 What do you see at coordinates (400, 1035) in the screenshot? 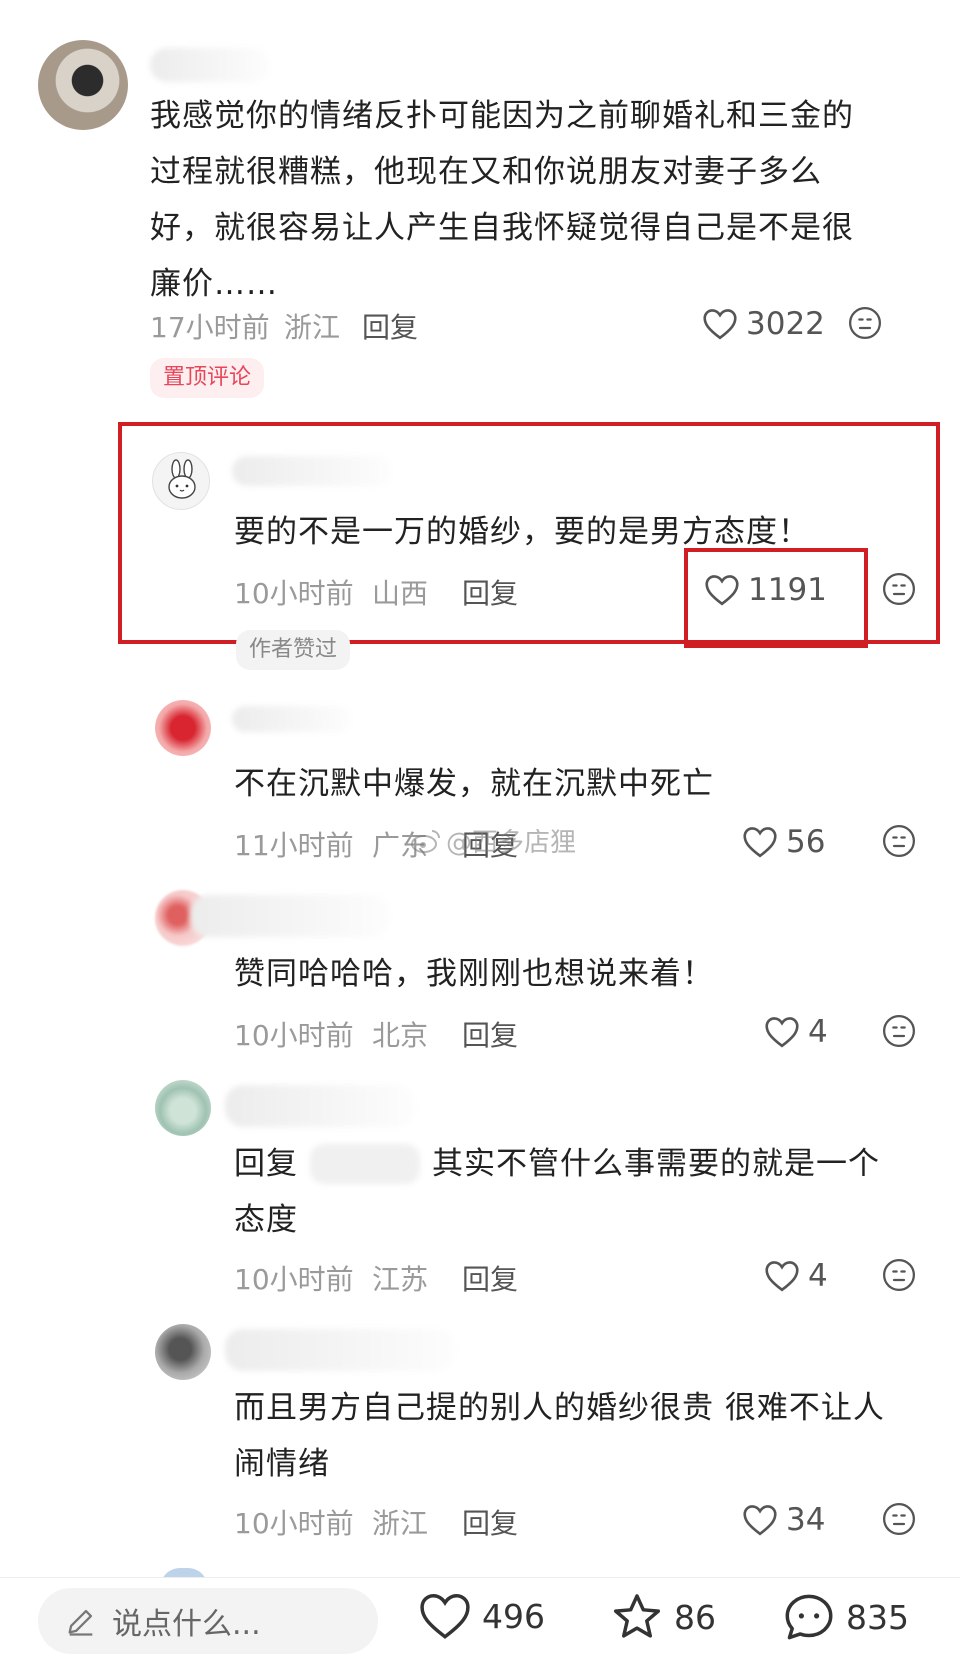
I see `comment-region: 北京` at bounding box center [400, 1035].